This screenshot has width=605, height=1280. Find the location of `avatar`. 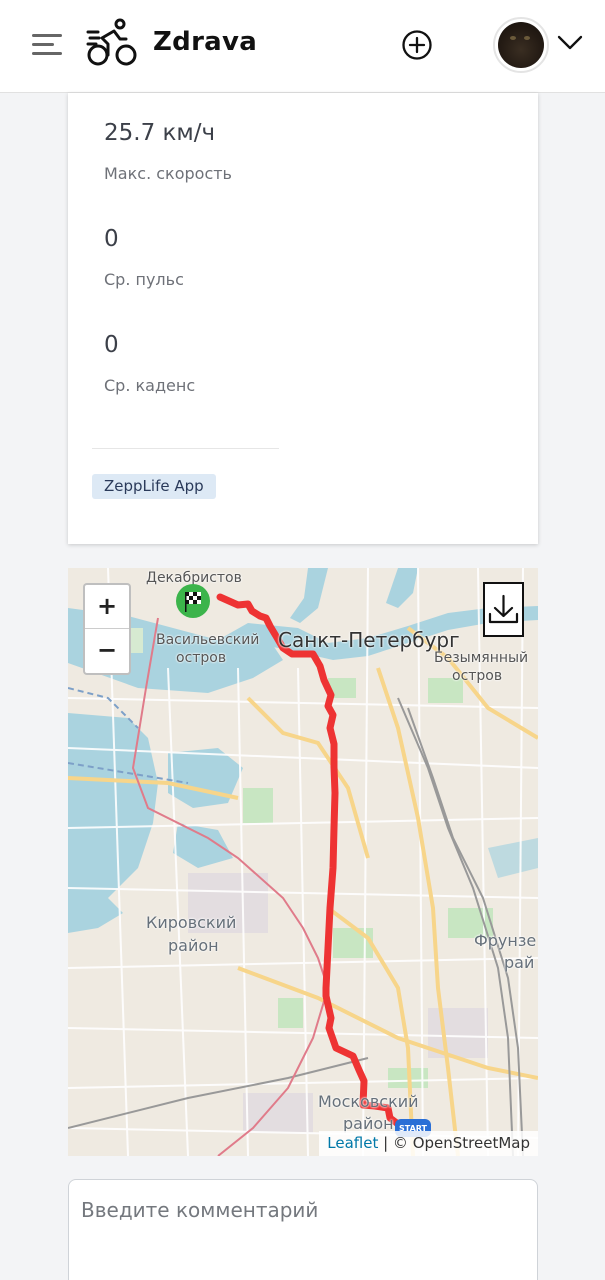

avatar is located at coordinates (521, 45).